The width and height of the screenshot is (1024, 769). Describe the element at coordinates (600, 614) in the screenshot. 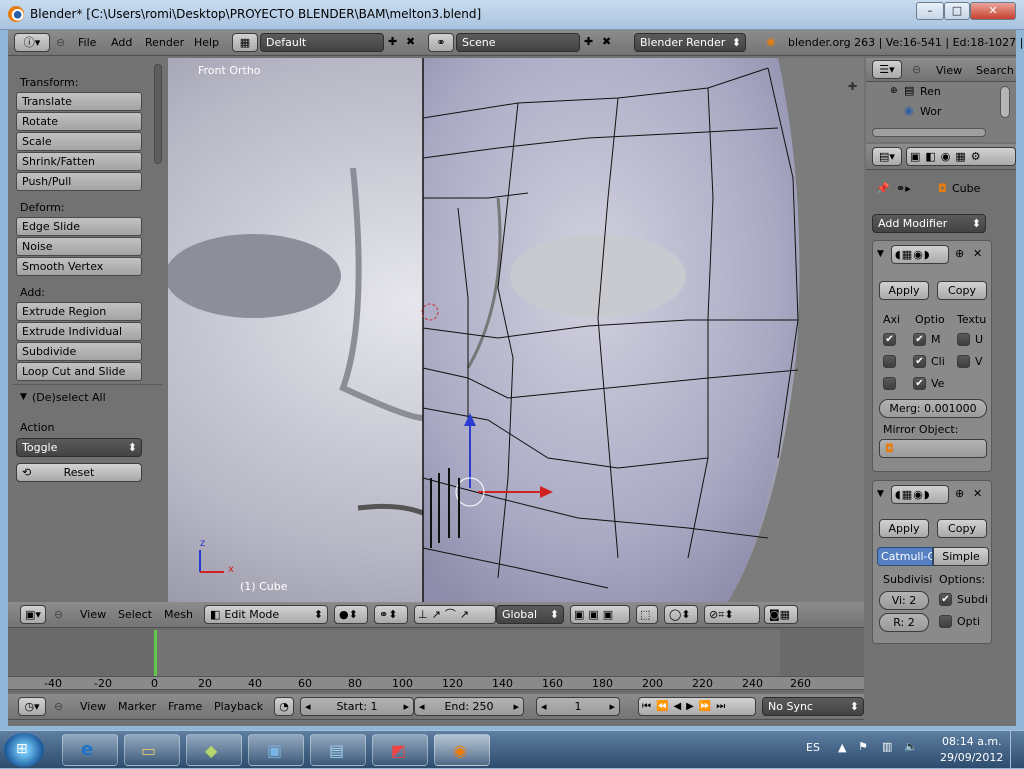

I see `layer-buttons: ▣▣▣` at that location.